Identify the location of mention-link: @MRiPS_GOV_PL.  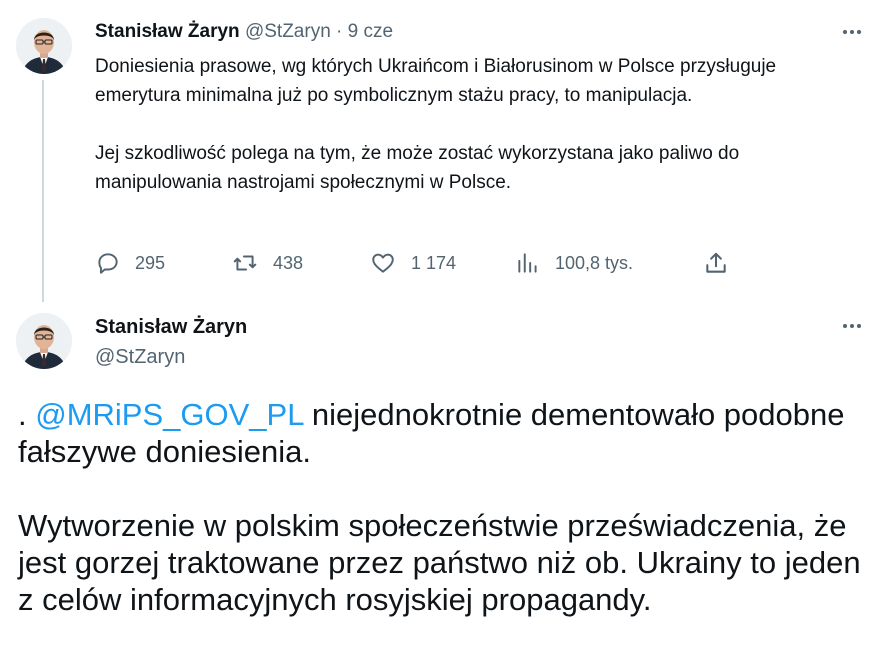
(169, 414).